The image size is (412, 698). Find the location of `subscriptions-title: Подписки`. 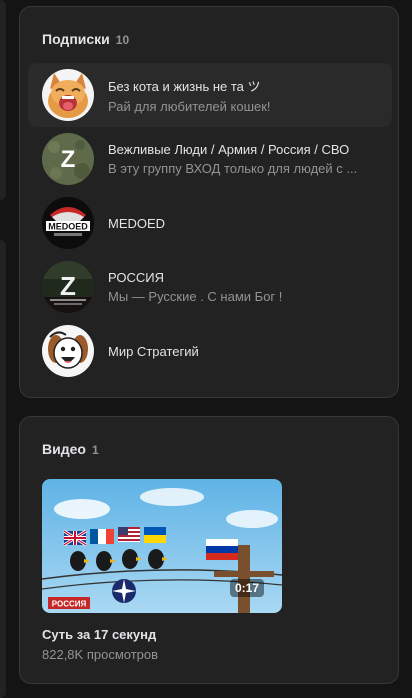

subscriptions-title: Подписки is located at coordinates (76, 39).